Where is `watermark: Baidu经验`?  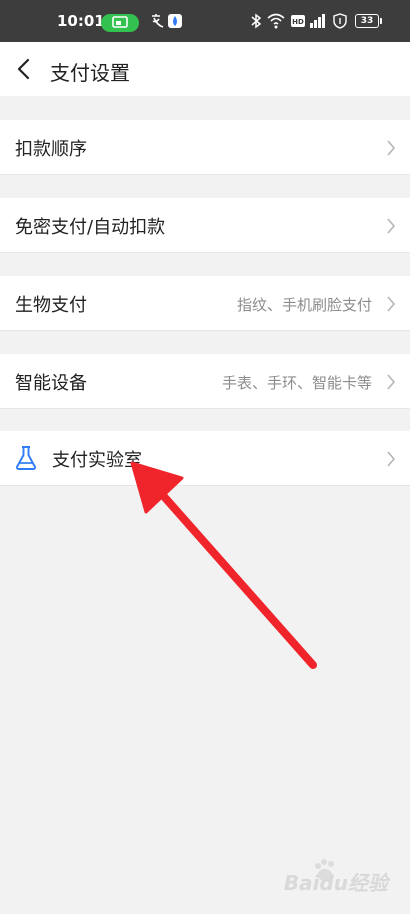 watermark: Baidu经验 is located at coordinates (335, 883).